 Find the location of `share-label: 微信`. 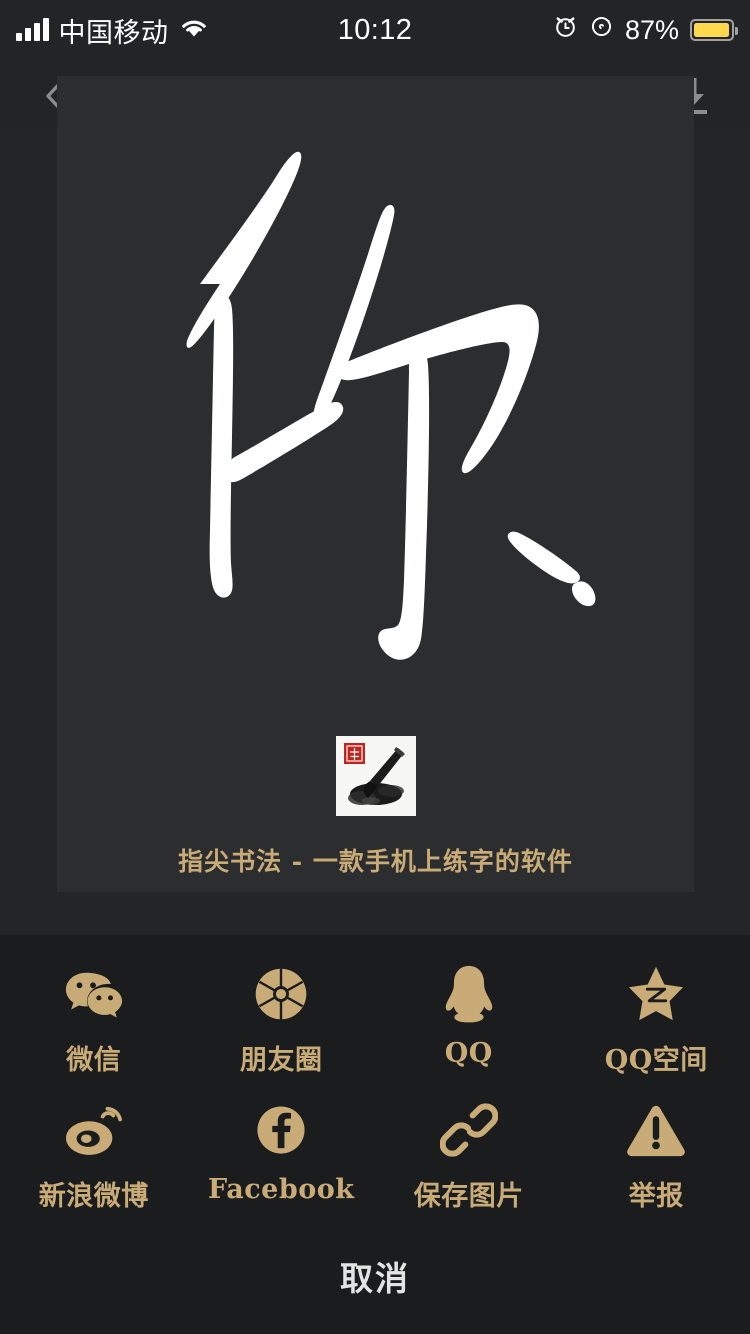

share-label: 微信 is located at coordinates (94, 1060).